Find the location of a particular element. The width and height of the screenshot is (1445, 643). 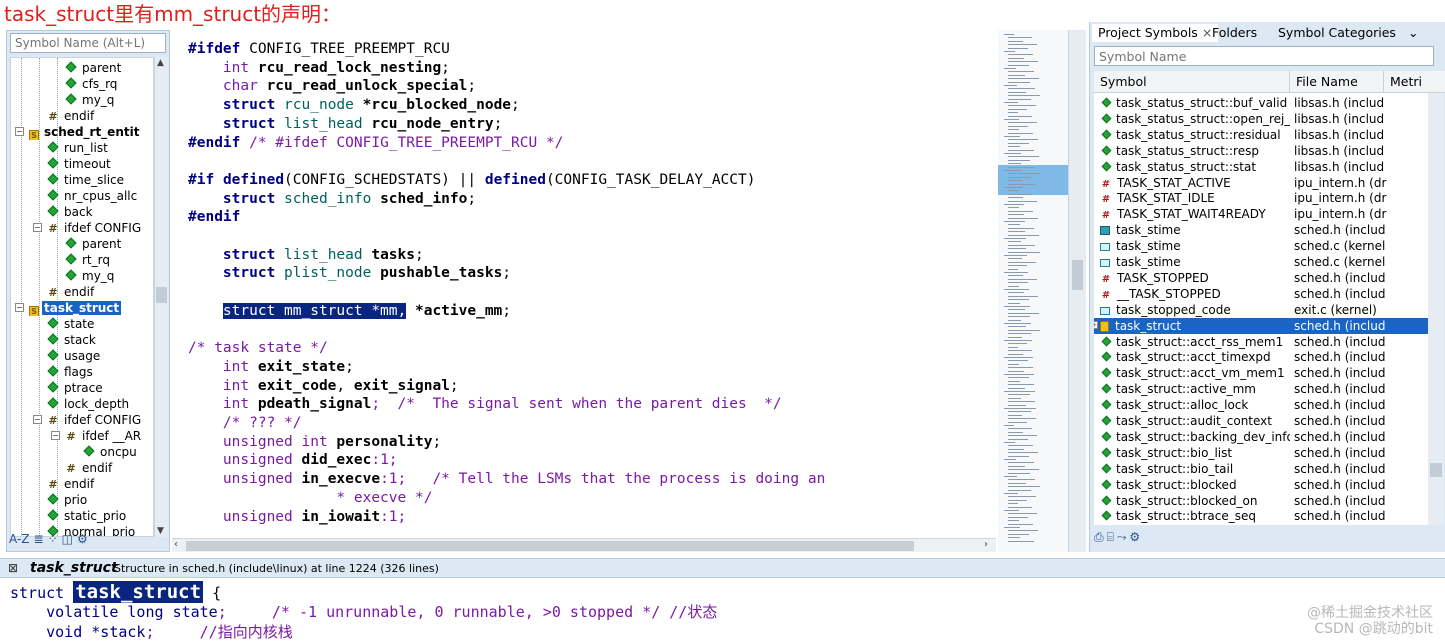

tree-item: back is located at coordinates (82, 212).